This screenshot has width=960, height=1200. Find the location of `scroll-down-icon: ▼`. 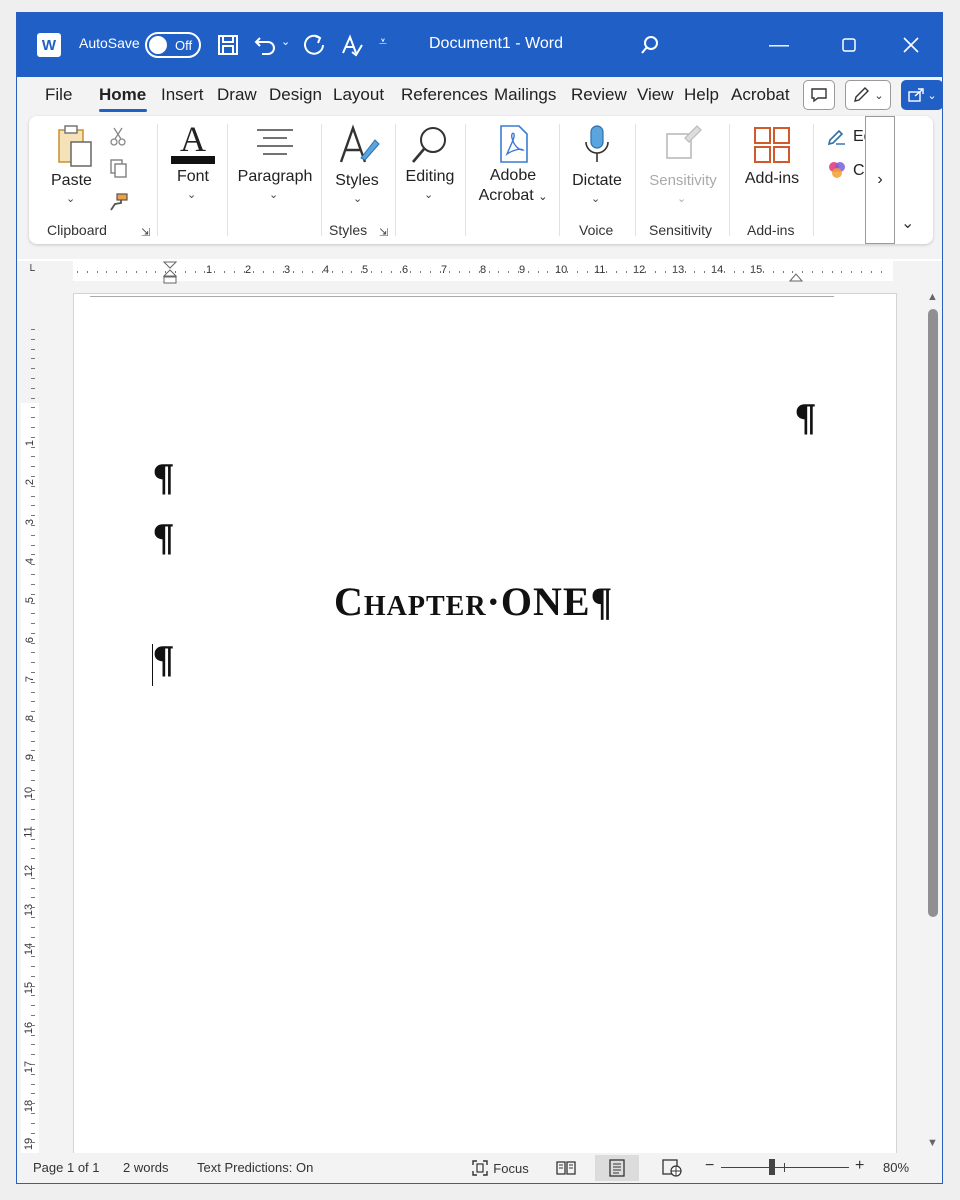

scroll-down-icon: ▼ is located at coordinates (932, 1143).